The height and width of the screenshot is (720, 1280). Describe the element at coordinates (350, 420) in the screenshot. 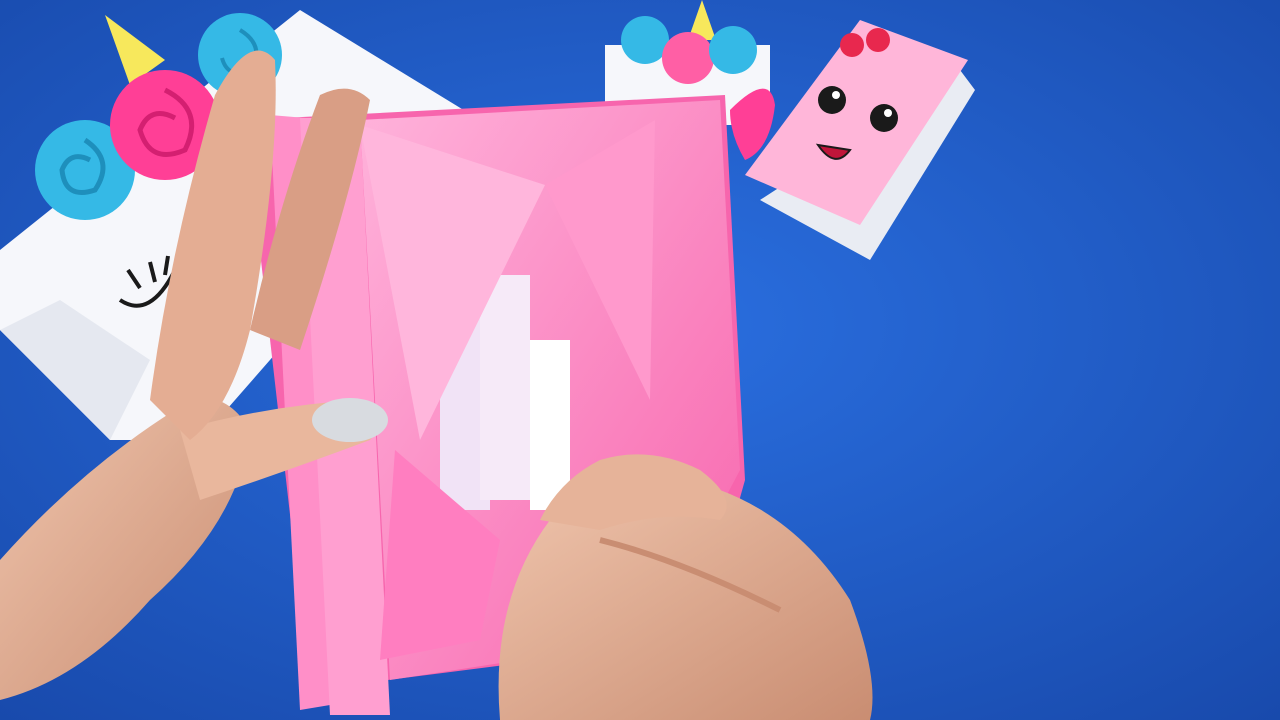

I see `silver-nail-icon` at that location.